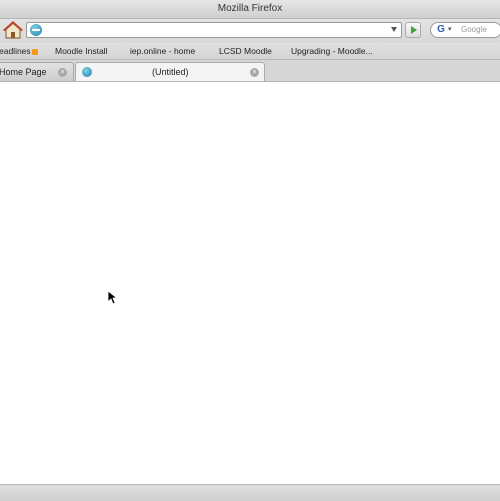 This screenshot has height=501, width=500. What do you see at coordinates (81, 51) in the screenshot?
I see `bookmark-moodle-install: Moodle Install` at bounding box center [81, 51].